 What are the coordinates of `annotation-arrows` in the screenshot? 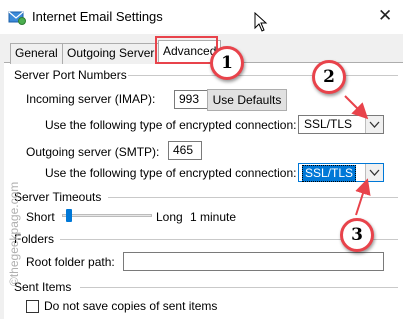 It's located at (357, 155).